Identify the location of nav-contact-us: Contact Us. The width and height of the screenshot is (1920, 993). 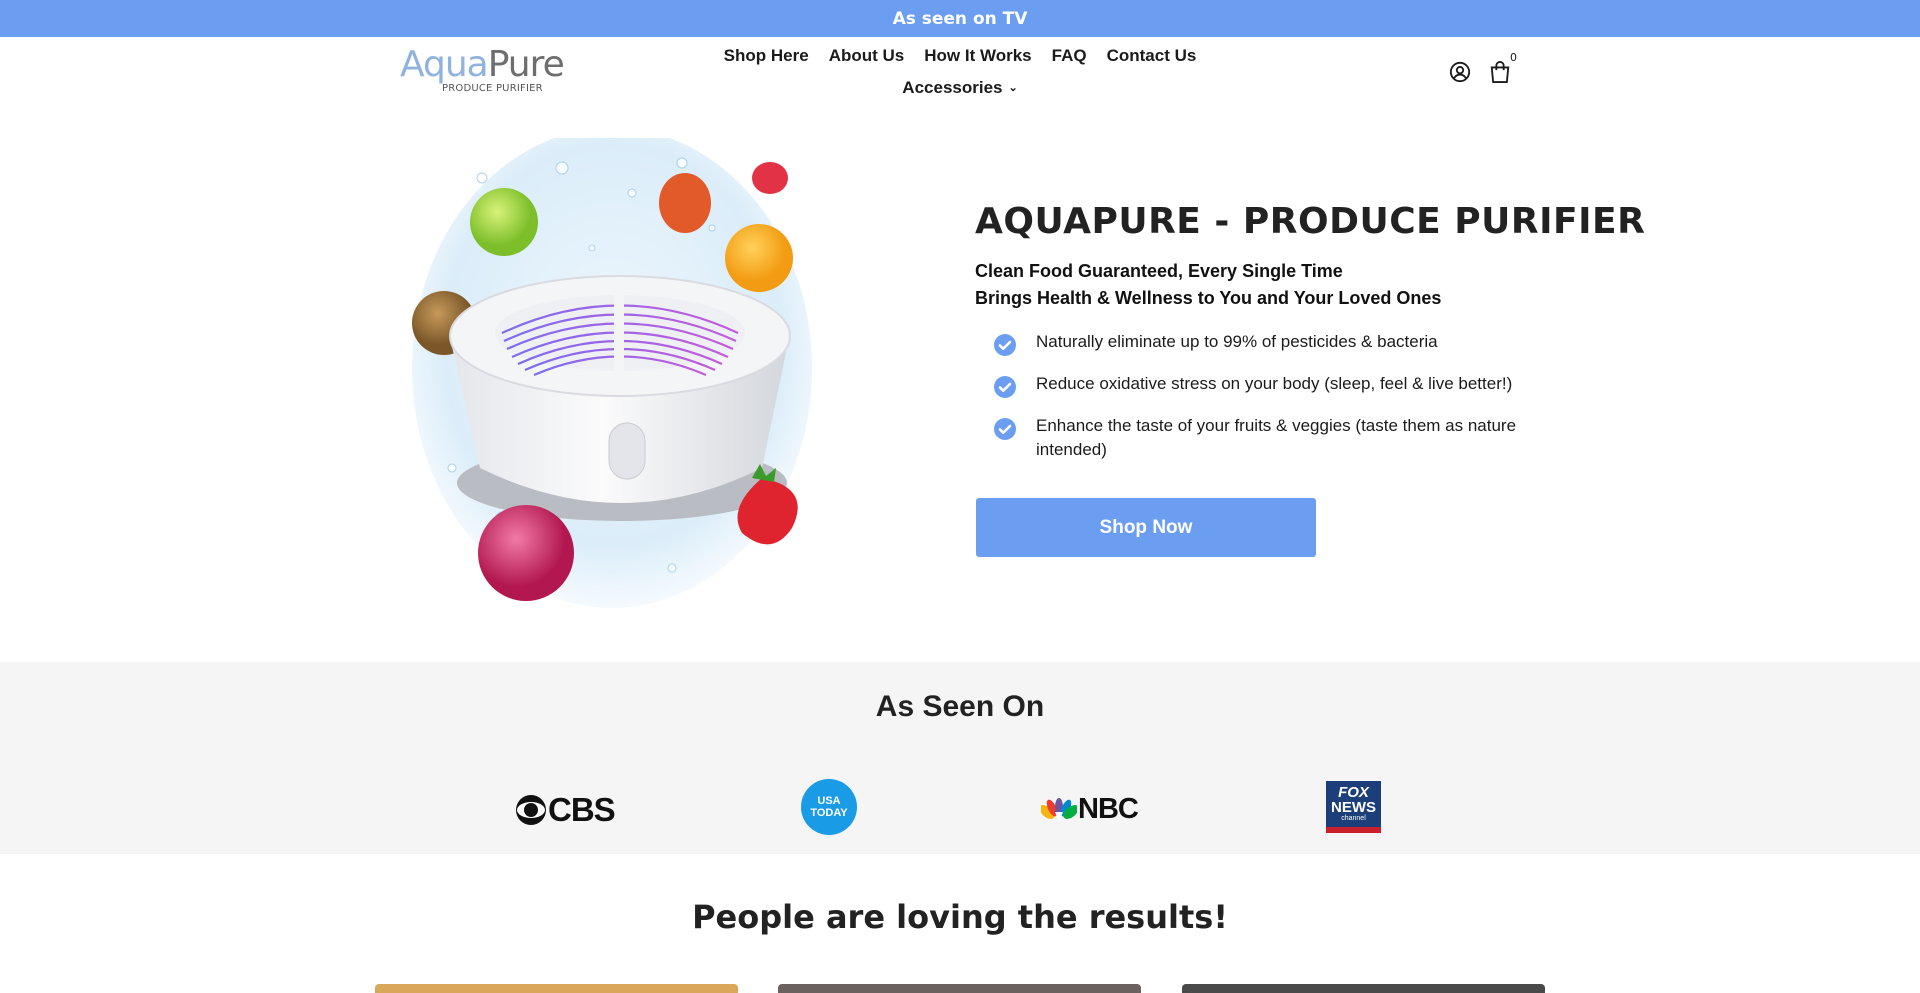
(1152, 56).